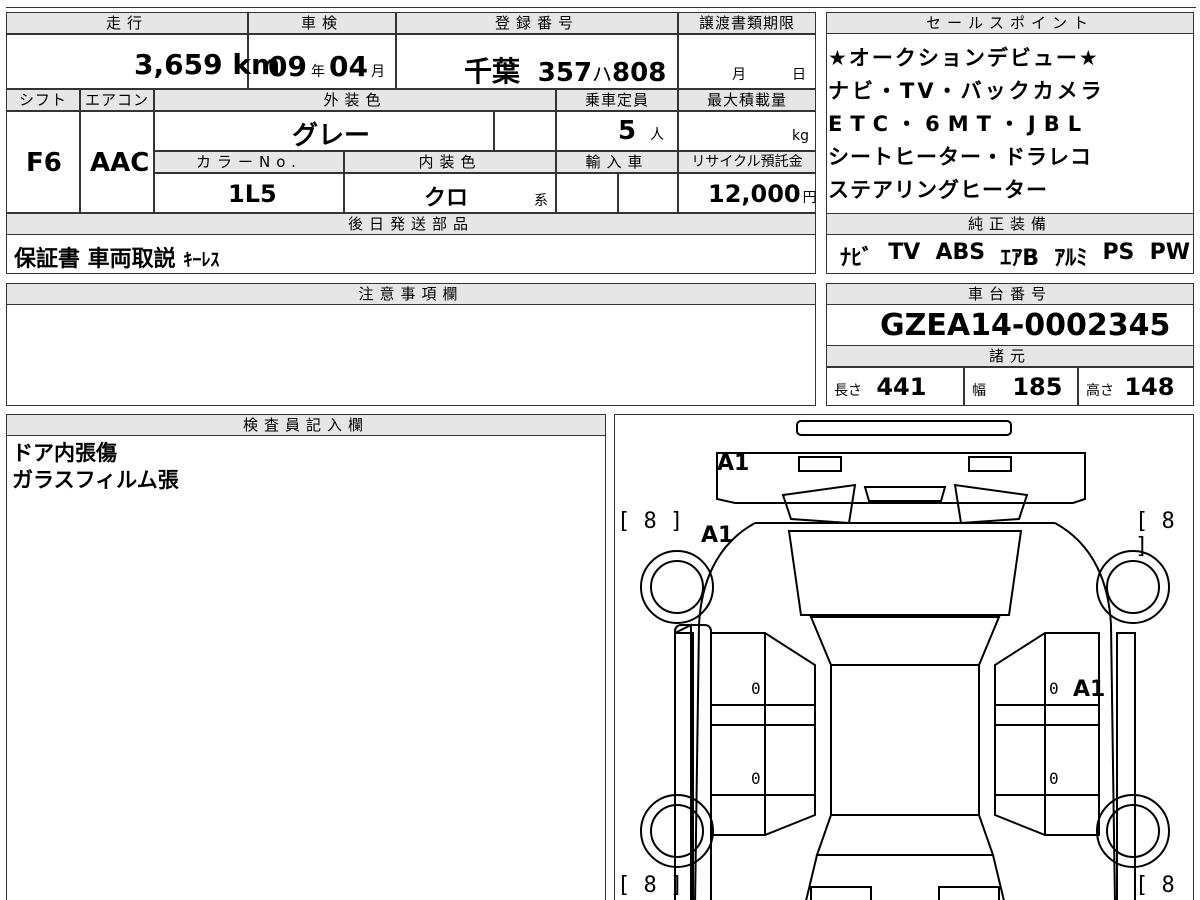 The height and width of the screenshot is (900, 1200). I want to click on transfer-deadline-header: 譲渡書類期限, so click(747, 23).